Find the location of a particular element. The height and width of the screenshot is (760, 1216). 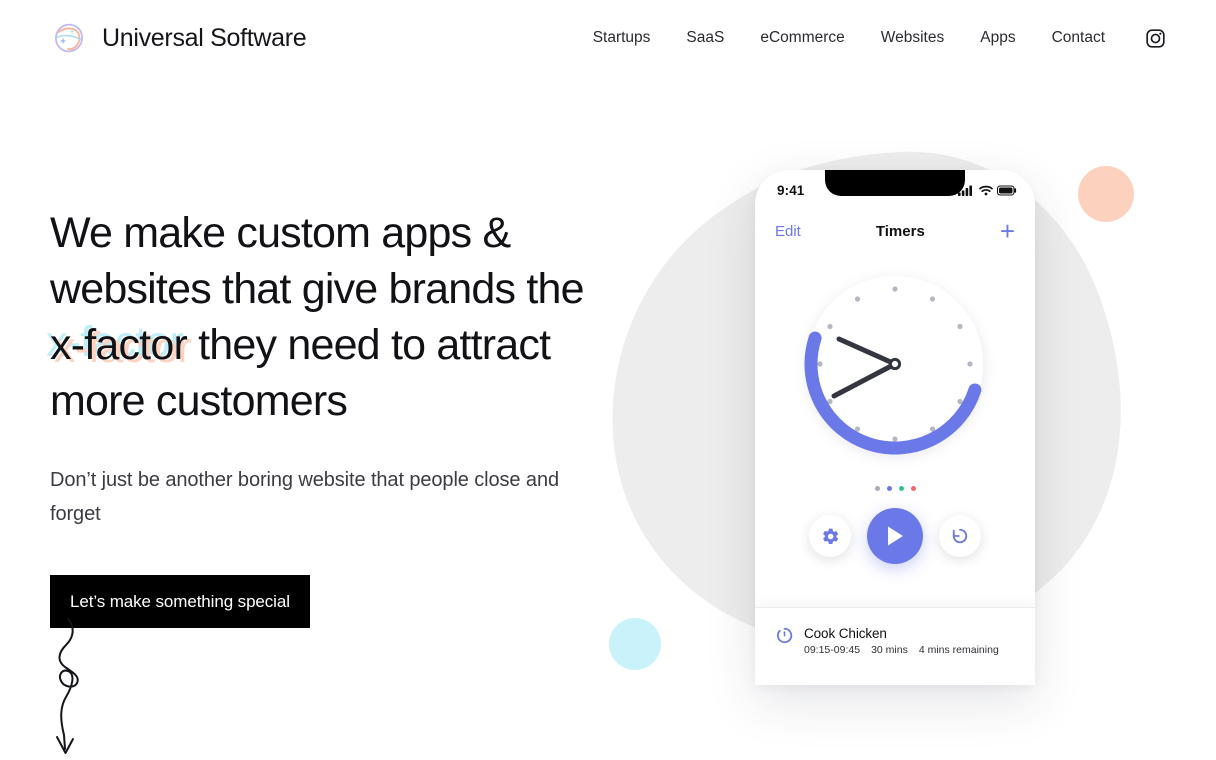

timer-time-range: 09:15-09:45 is located at coordinates (832, 650).